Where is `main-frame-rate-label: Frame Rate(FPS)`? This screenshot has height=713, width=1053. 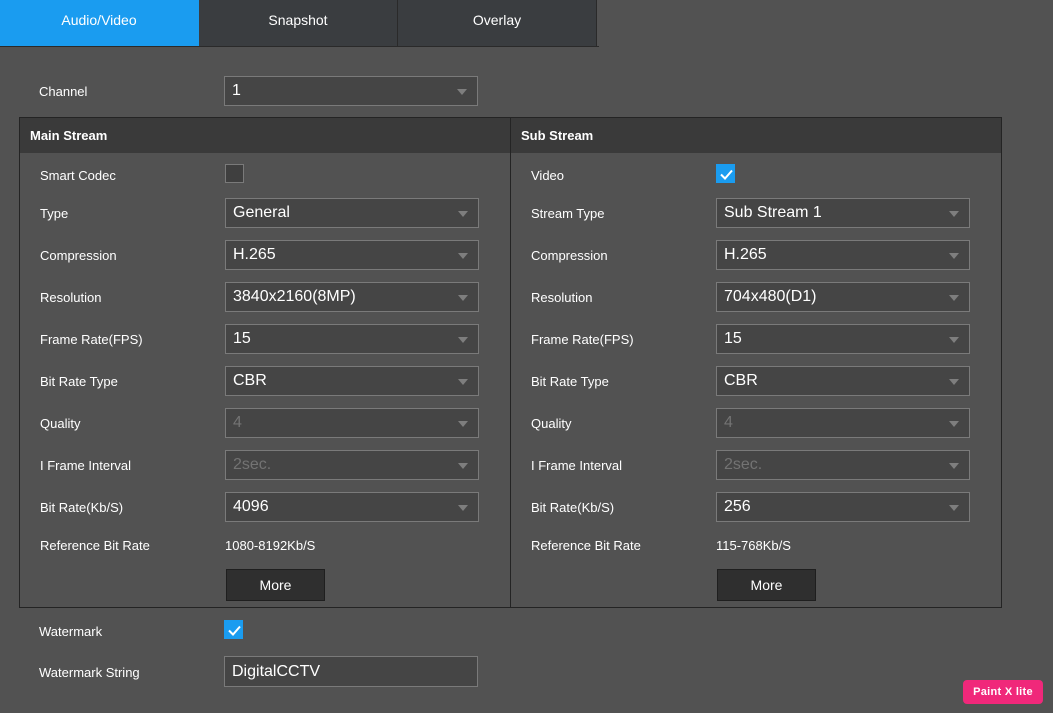
main-frame-rate-label: Frame Rate(FPS) is located at coordinates (91, 339).